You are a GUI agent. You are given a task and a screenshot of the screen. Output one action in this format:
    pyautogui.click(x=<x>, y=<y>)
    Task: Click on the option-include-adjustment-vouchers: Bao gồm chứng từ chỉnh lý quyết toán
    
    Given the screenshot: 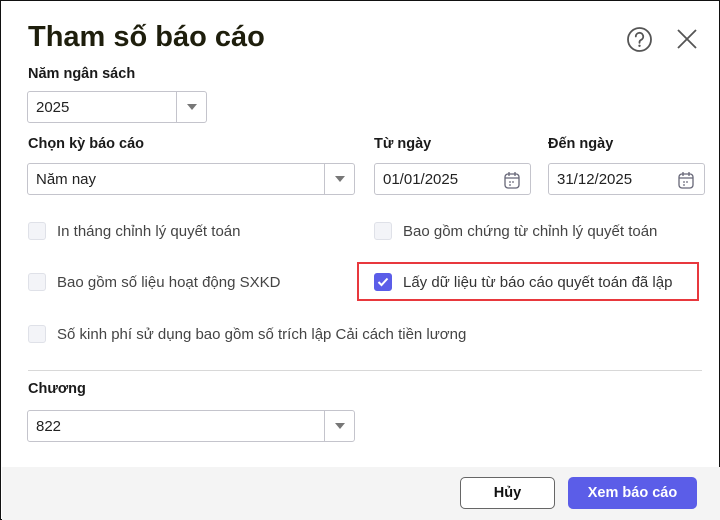 What is the action you would take?
    pyautogui.click(x=515, y=231)
    